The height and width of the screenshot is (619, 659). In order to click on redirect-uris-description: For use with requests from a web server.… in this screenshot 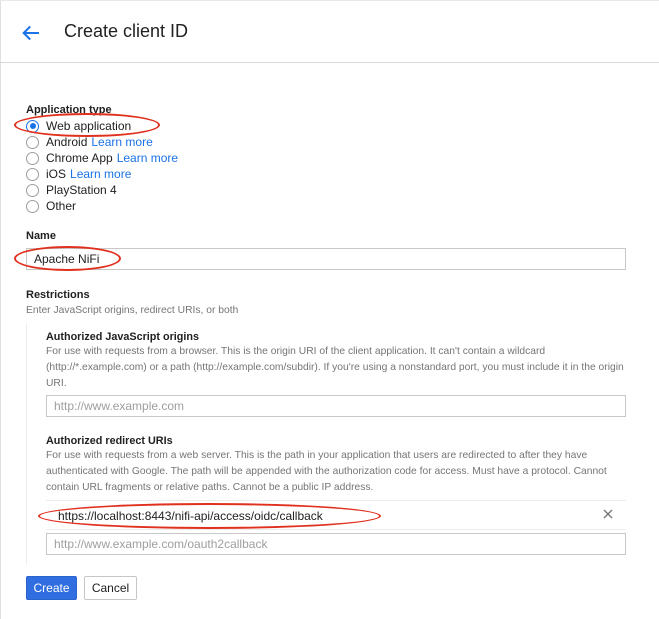, I will do `click(326, 471)`.